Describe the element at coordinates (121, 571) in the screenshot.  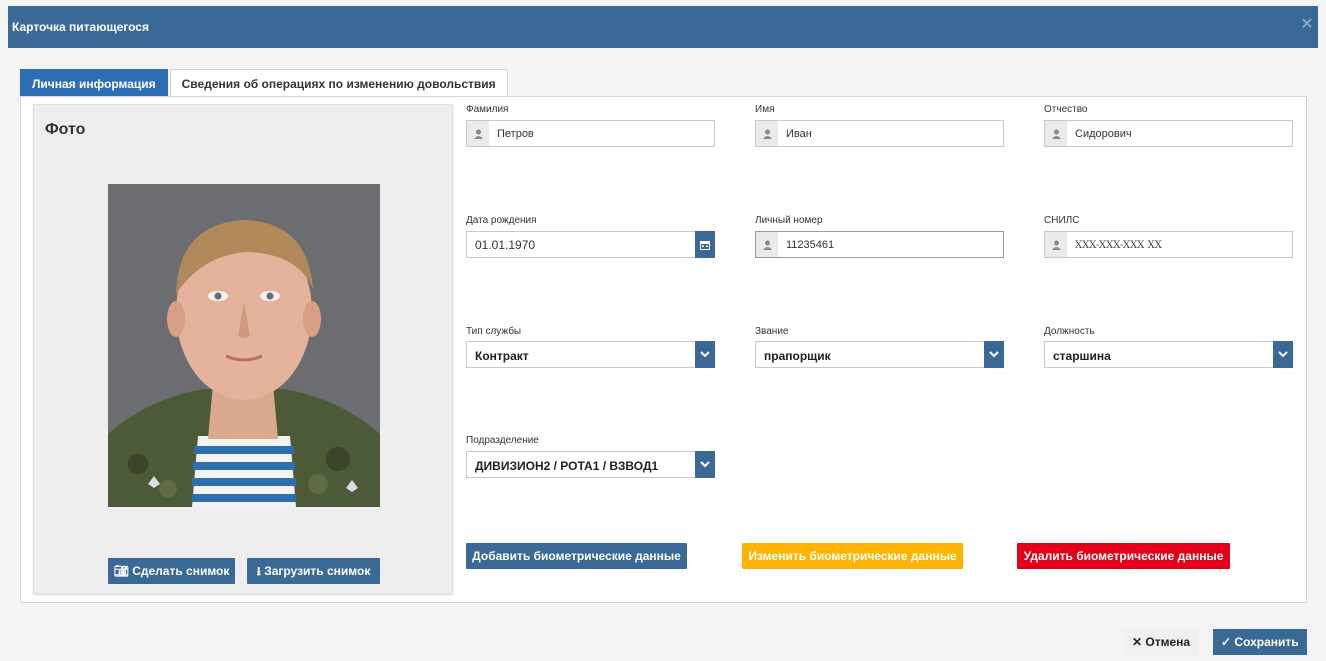
I see `camera-icon: 📷︎` at that location.